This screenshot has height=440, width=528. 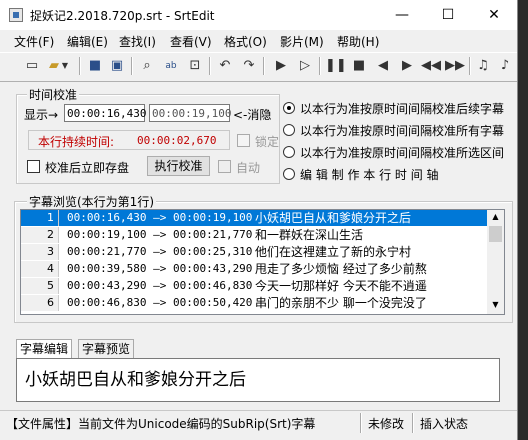 What do you see at coordinates (402, 109) in the screenshot?
I see `option-calibrate-following: 以本行为准按原时间间隔校准后续字幕` at bounding box center [402, 109].